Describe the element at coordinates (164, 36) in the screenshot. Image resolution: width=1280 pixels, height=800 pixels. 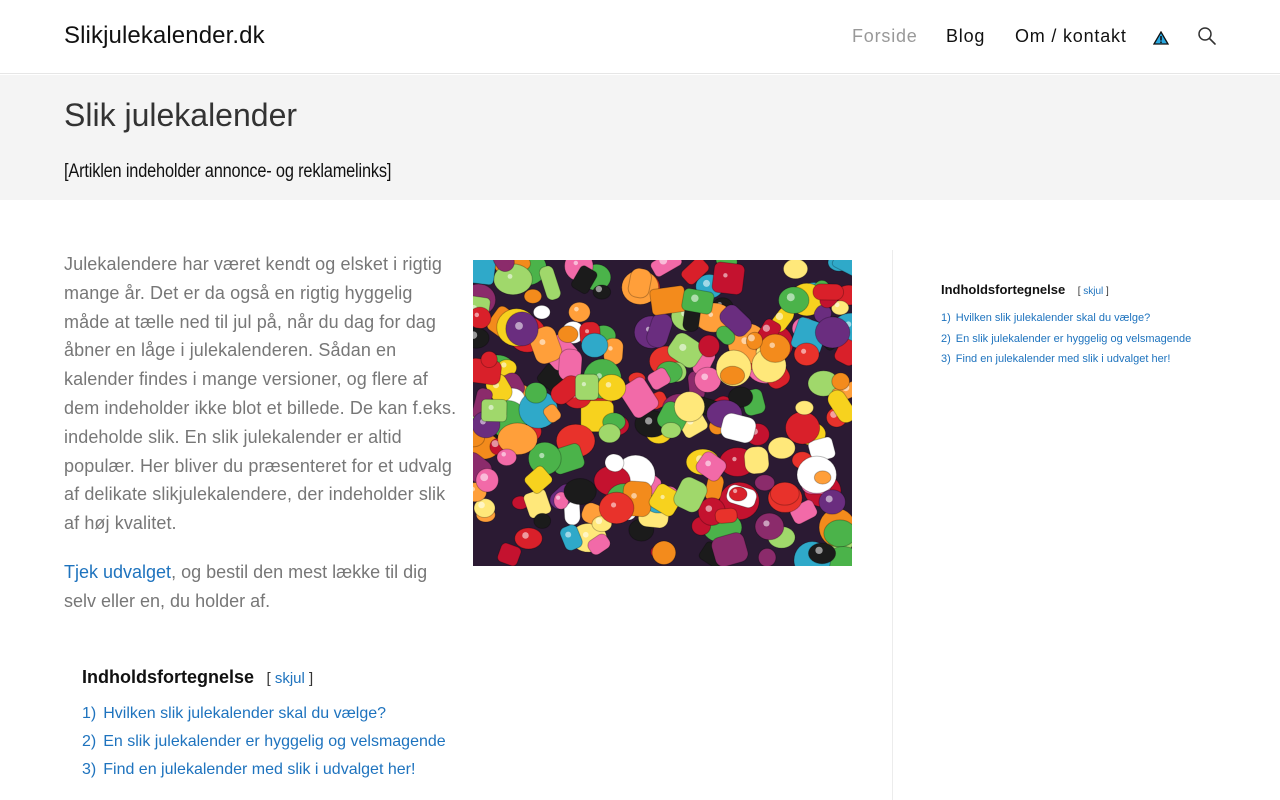
I see `site-title-link: Slikjulekalender.dk` at that location.